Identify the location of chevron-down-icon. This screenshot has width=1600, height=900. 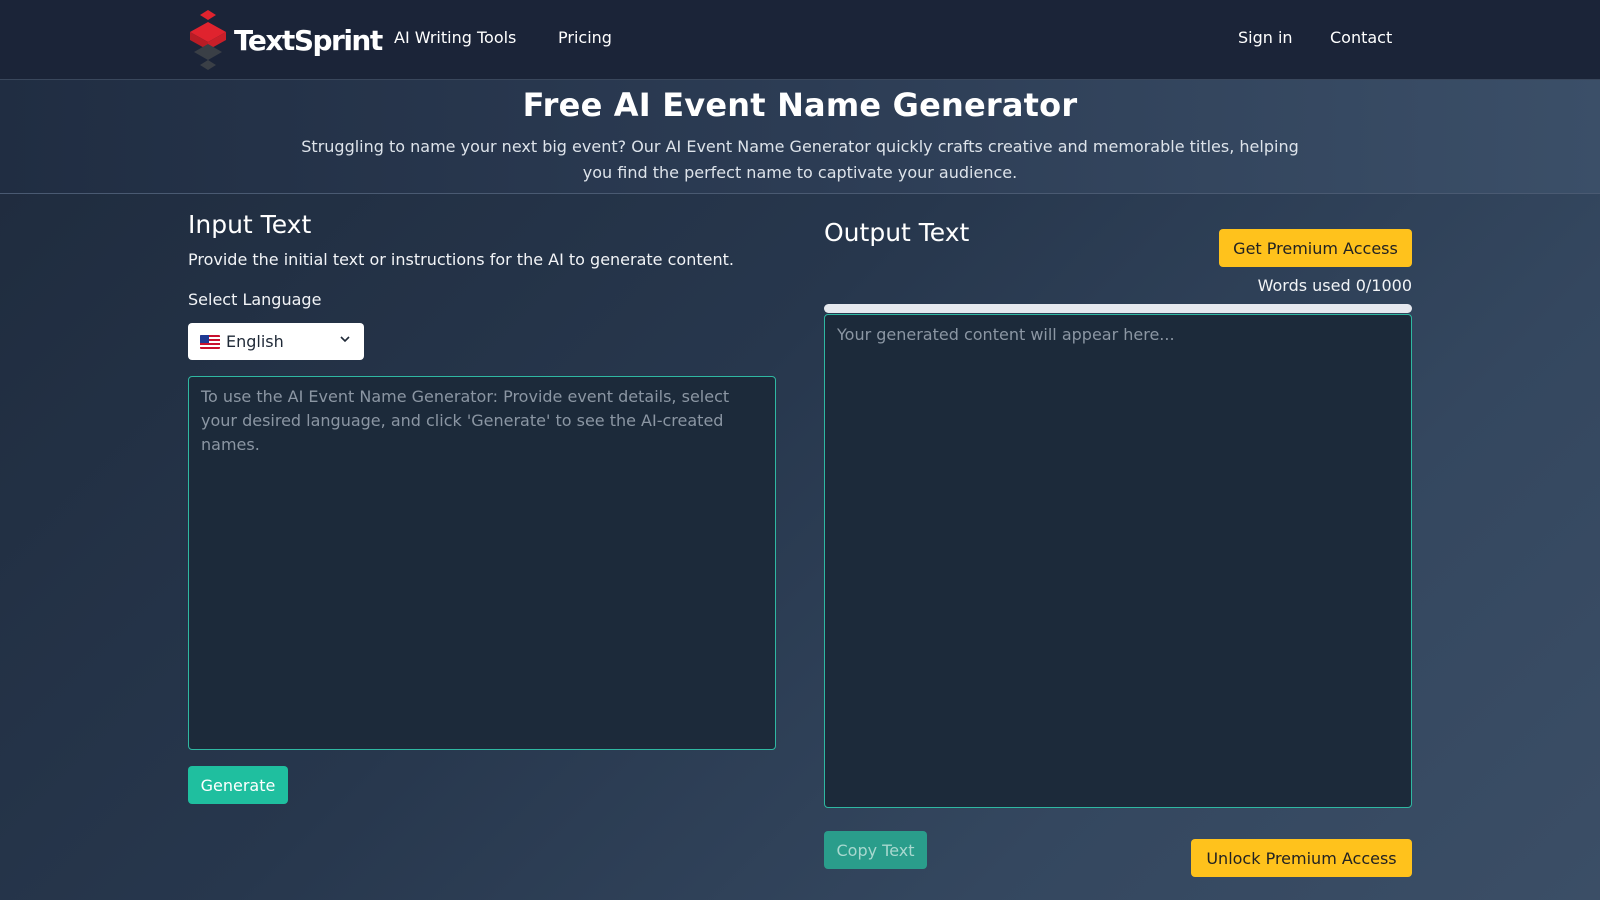
(345, 339).